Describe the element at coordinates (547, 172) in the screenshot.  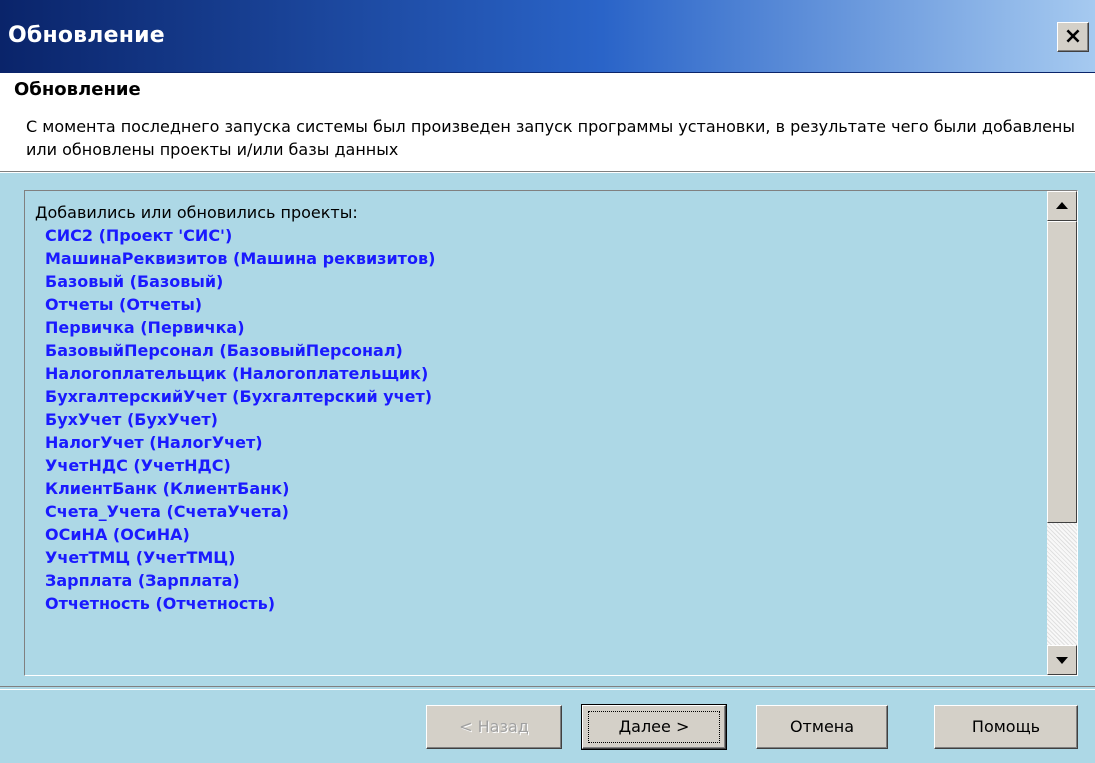
I see `header-divider` at that location.